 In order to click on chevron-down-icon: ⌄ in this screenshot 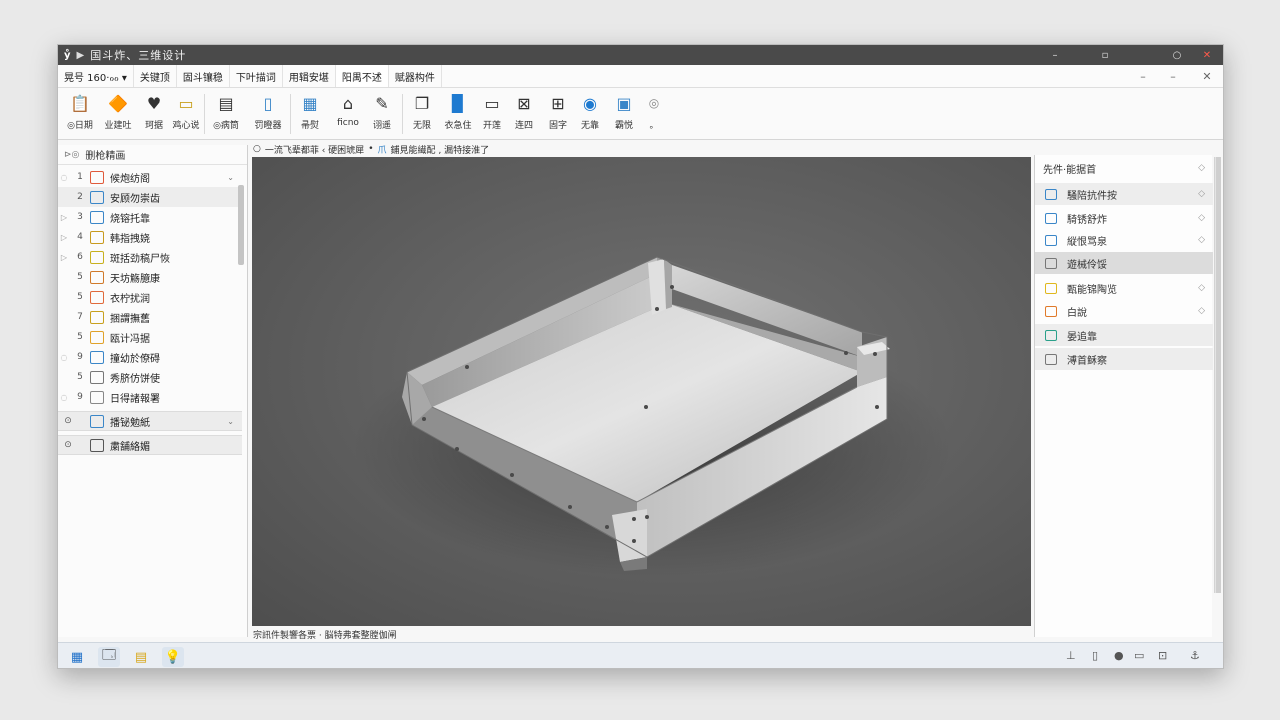, I will do `click(230, 177)`.